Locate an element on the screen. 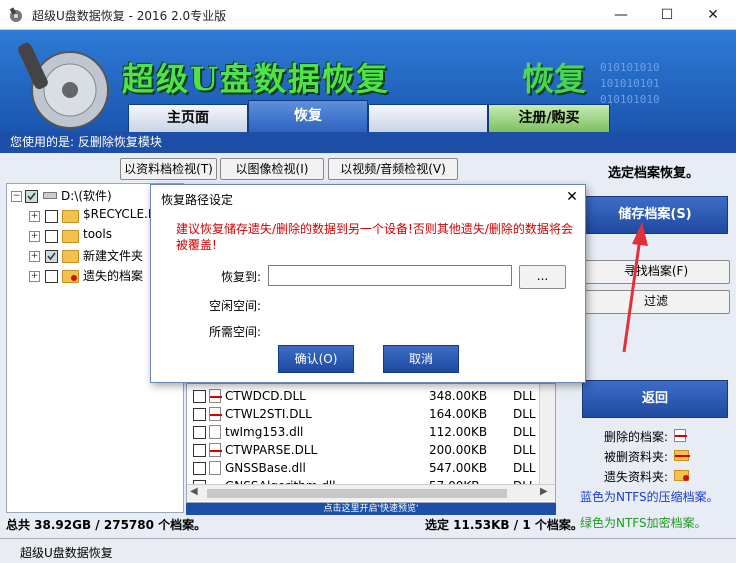 The image size is (736, 563). drive-label: D:\(软件) is located at coordinates (86, 195).